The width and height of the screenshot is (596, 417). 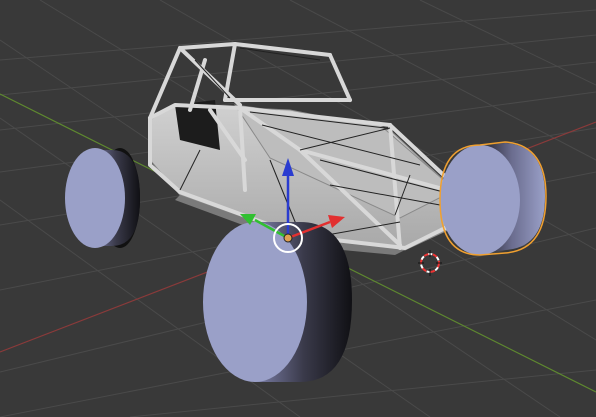 I want to click on rear-right-wheel, so click(x=493, y=198).